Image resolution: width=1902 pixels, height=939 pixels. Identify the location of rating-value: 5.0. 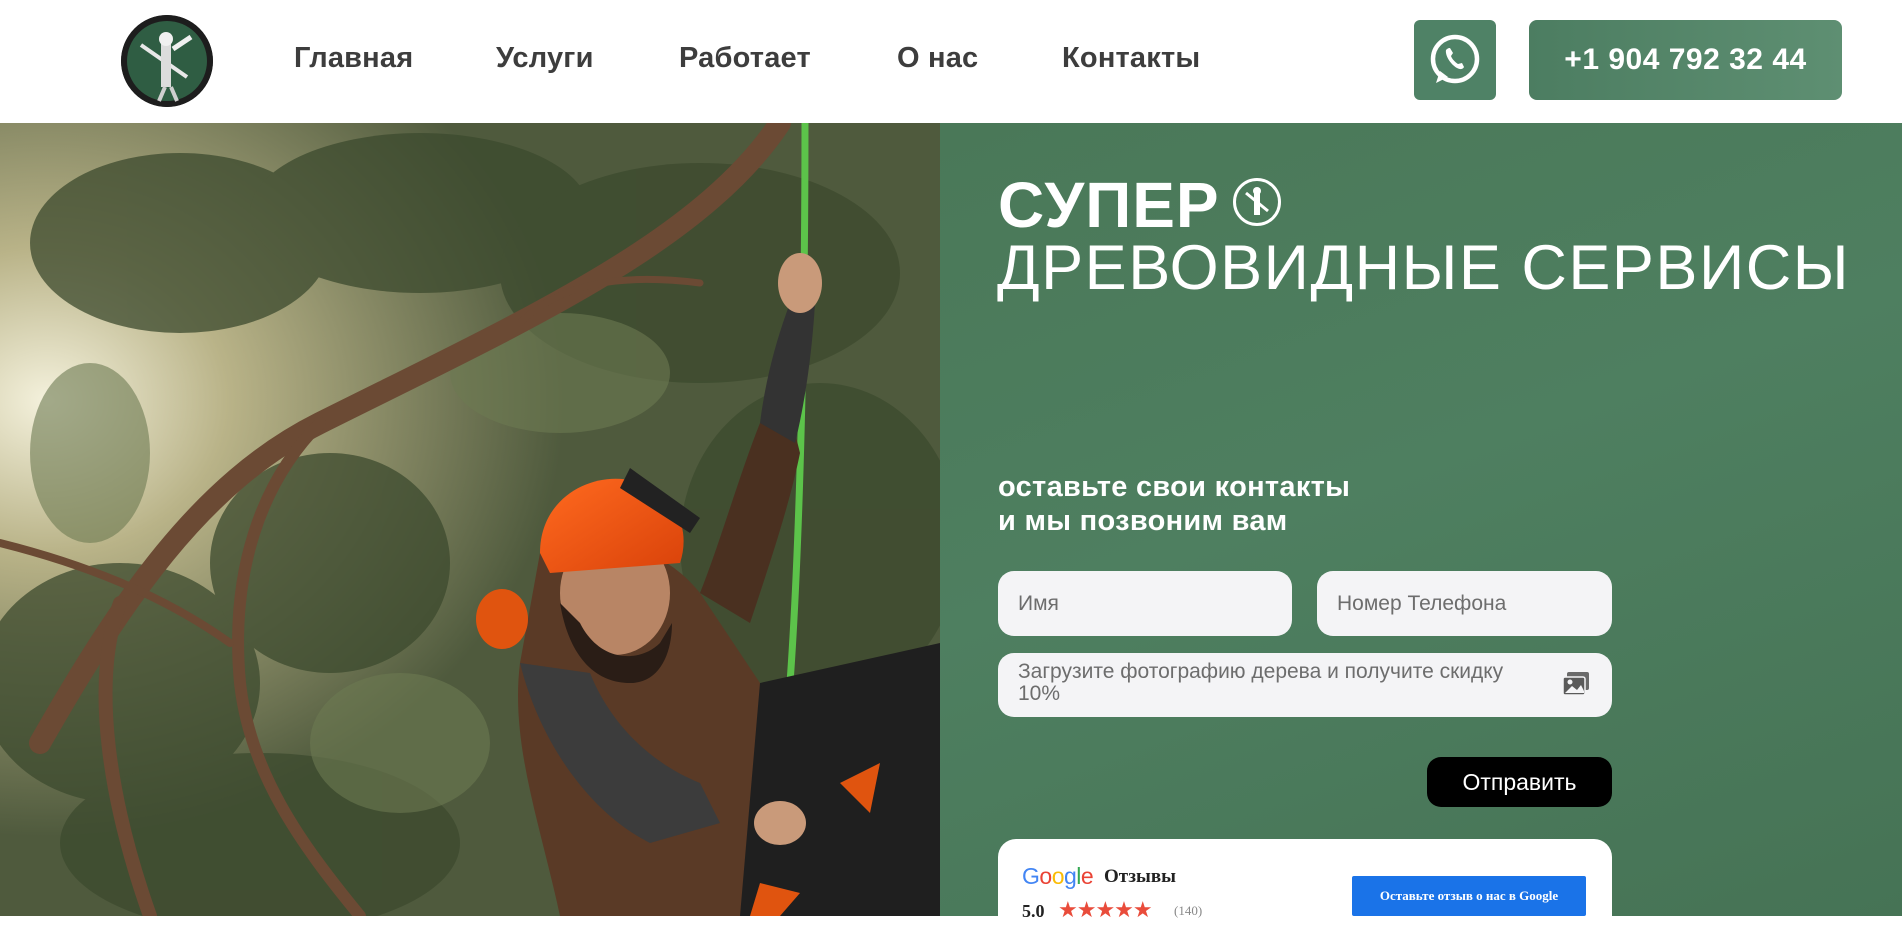
(1033, 911).